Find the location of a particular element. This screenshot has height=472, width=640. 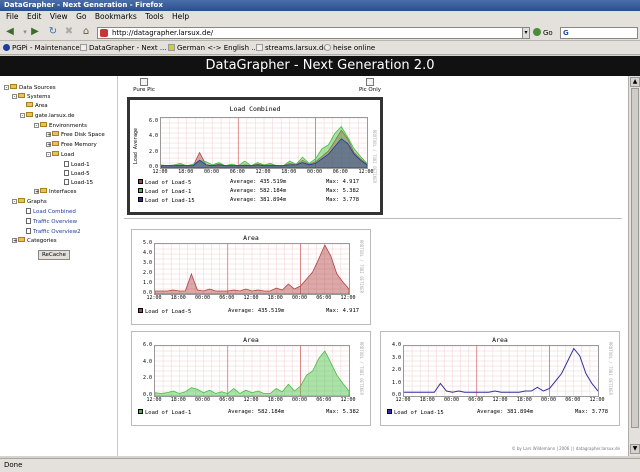

tree-item-load: - Load is located at coordinates (60, 154).